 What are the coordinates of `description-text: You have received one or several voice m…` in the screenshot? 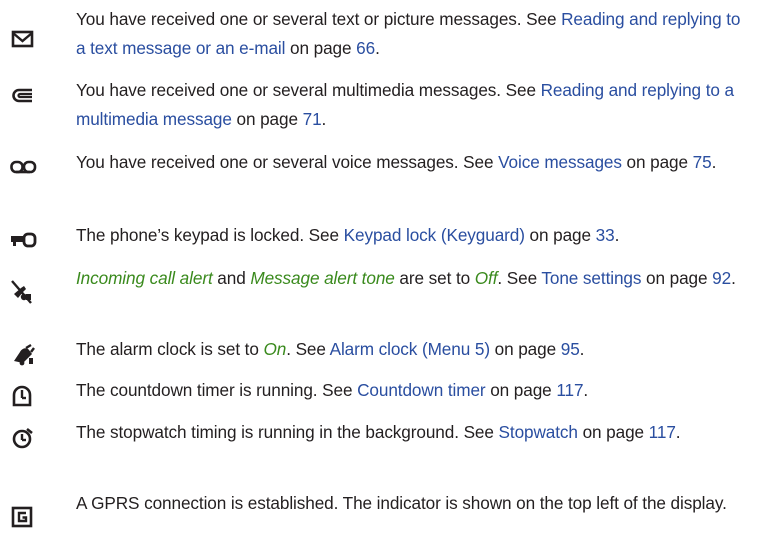 It's located at (287, 162).